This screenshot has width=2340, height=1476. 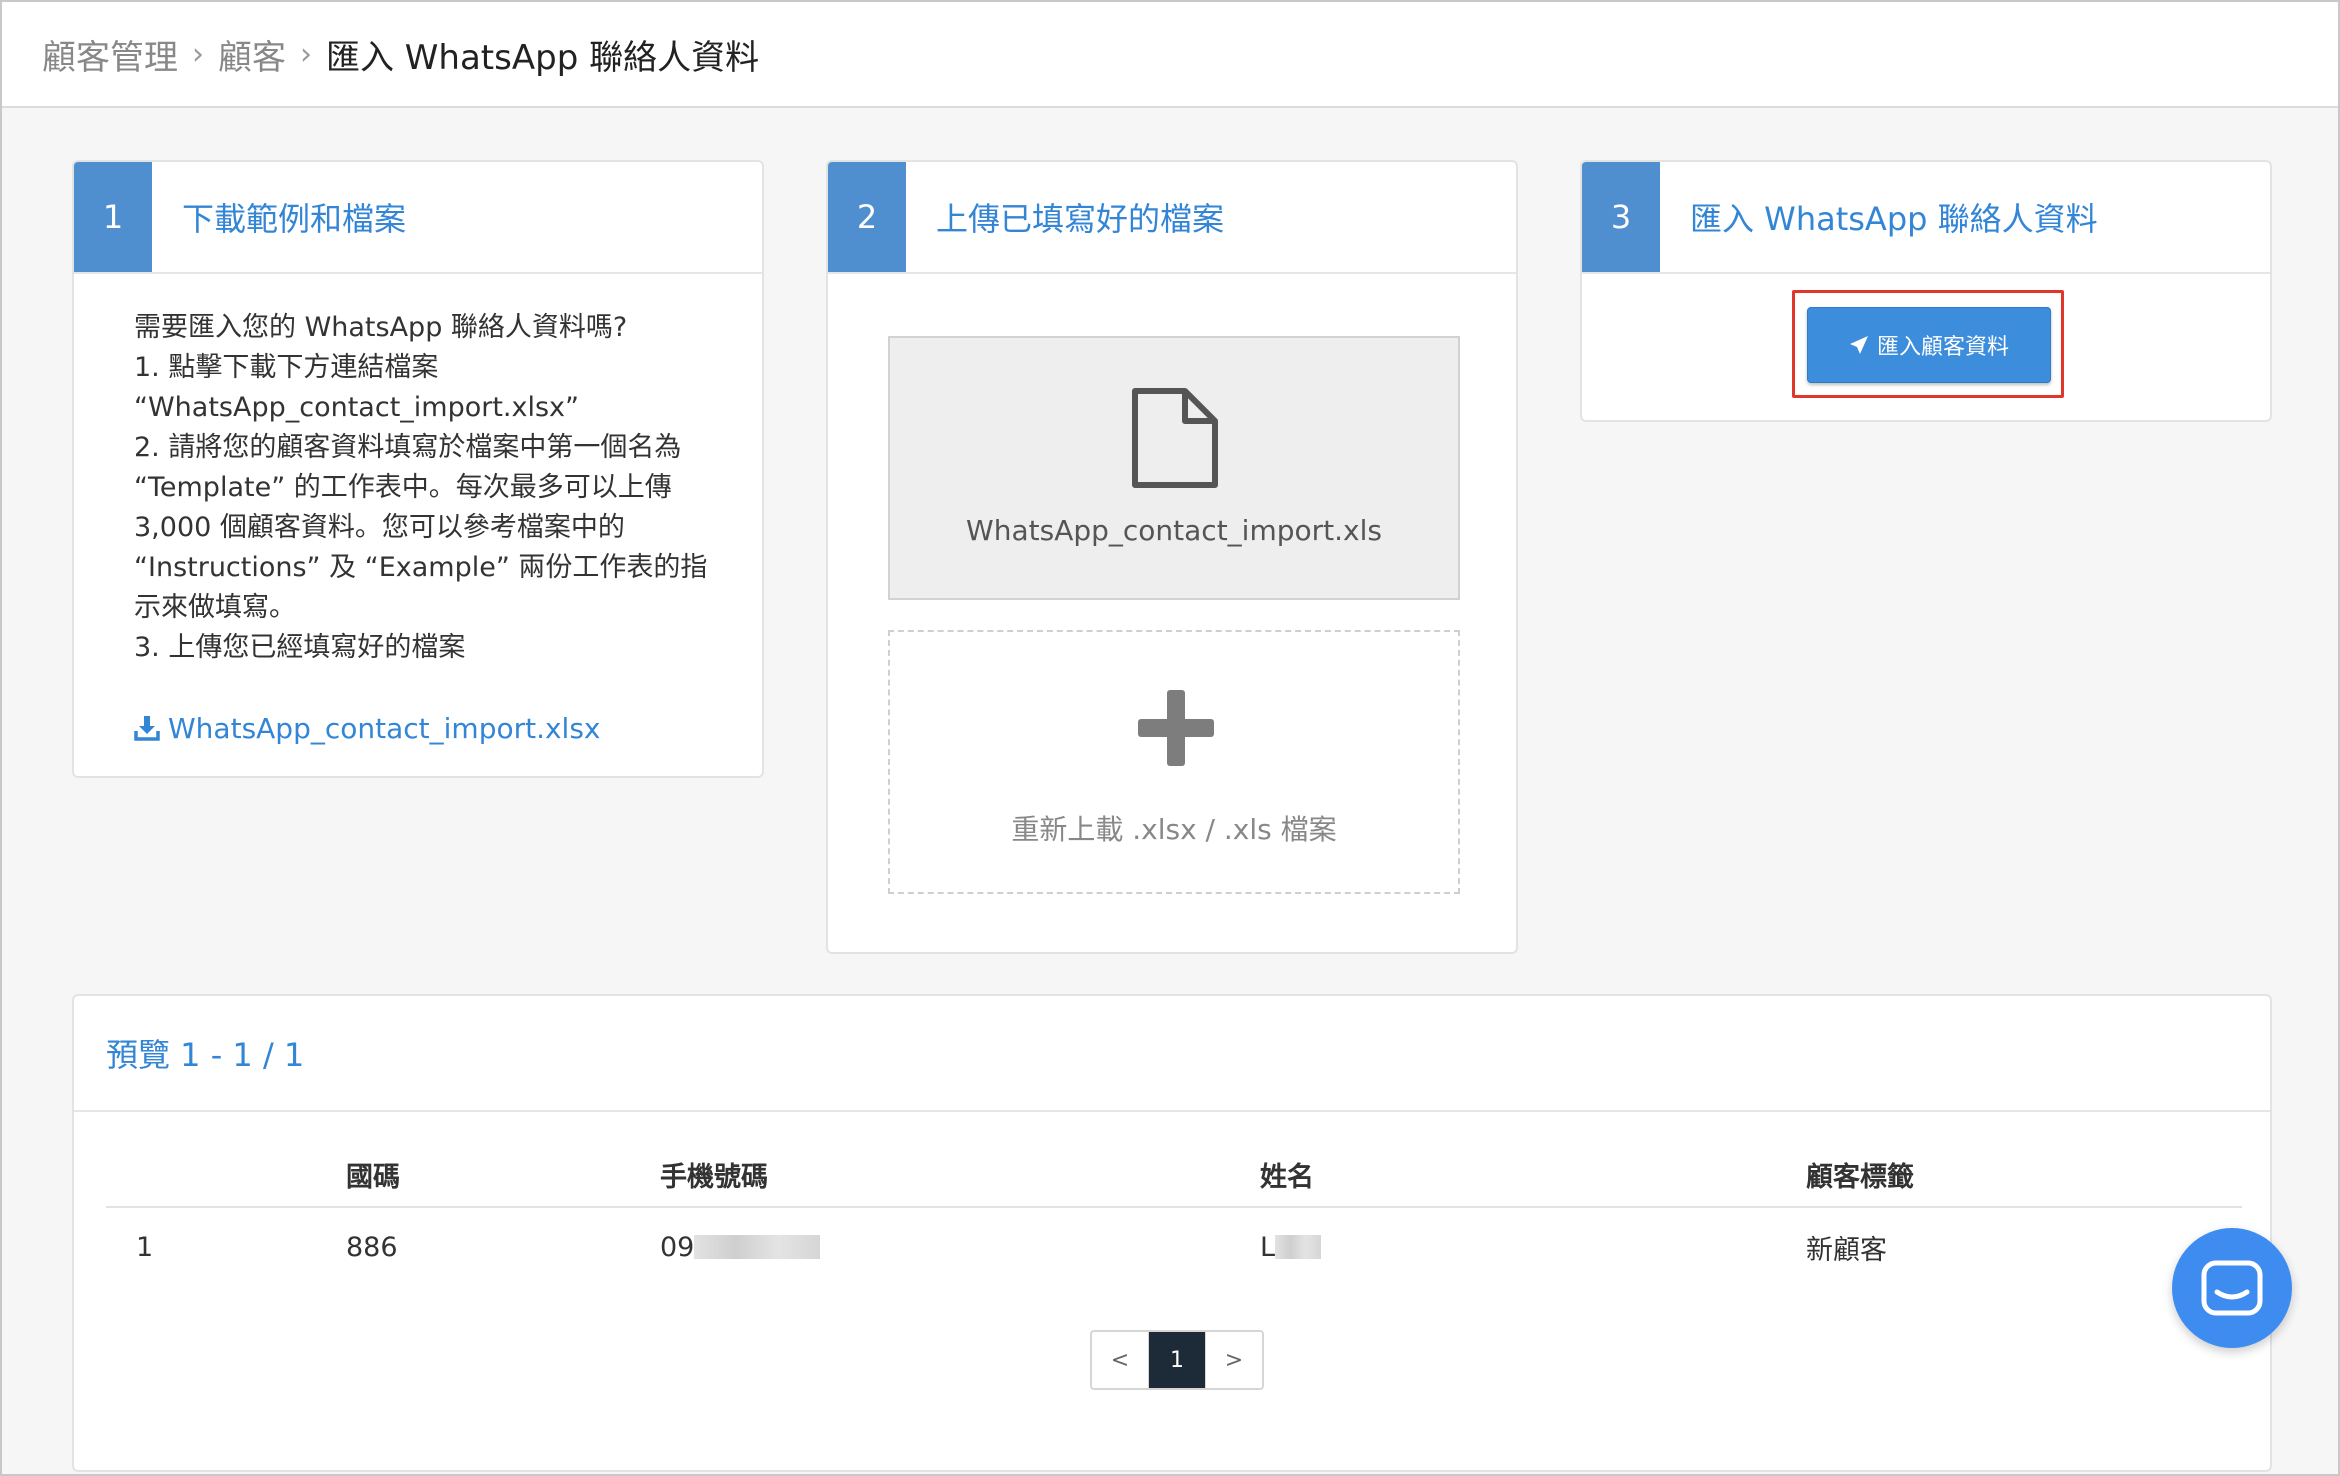 I want to click on highlight-box: 匯入顧客資料, so click(x=1928, y=344).